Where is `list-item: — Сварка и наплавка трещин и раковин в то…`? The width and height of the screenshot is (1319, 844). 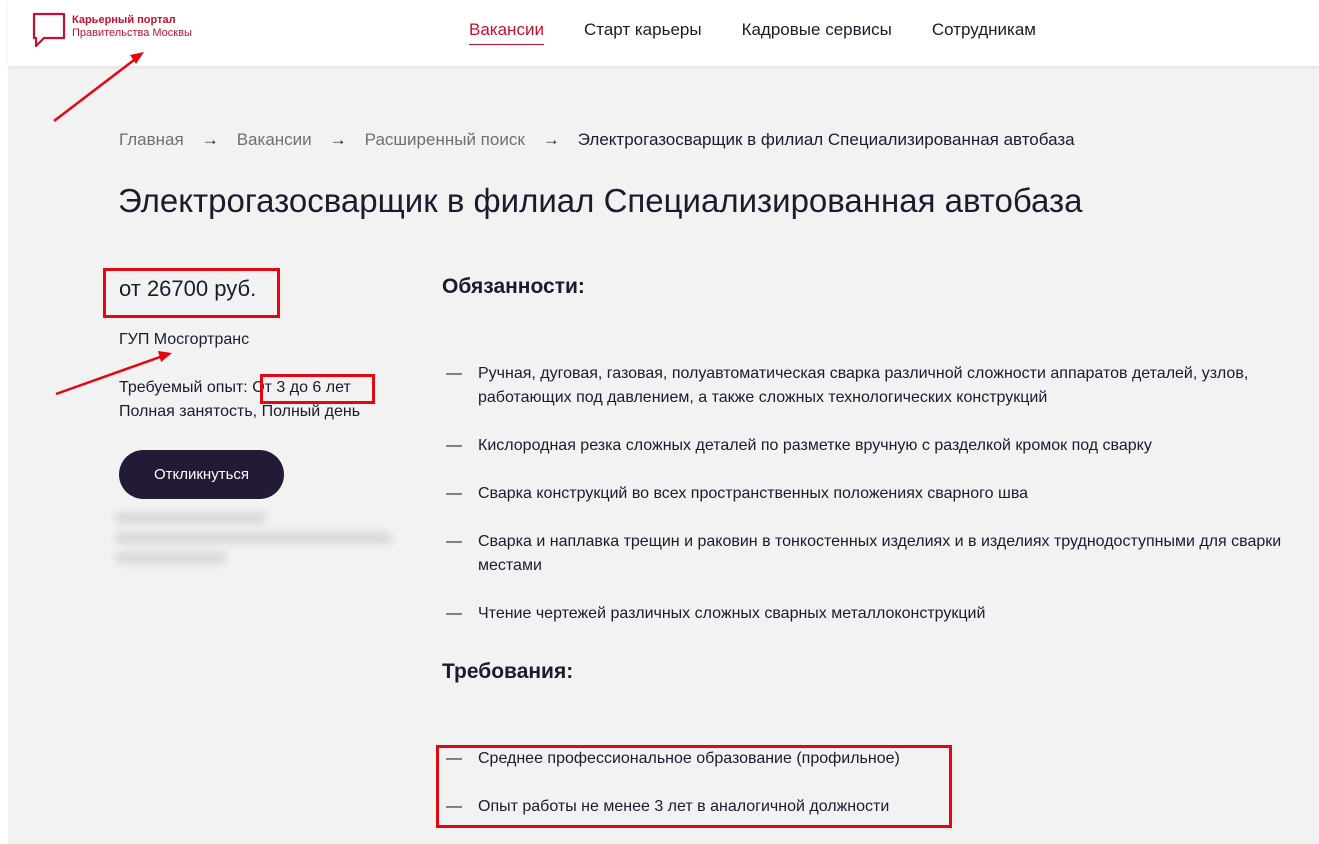 list-item: — Сварка и наплавка трещин и раковин в то… is located at coordinates (882, 554).